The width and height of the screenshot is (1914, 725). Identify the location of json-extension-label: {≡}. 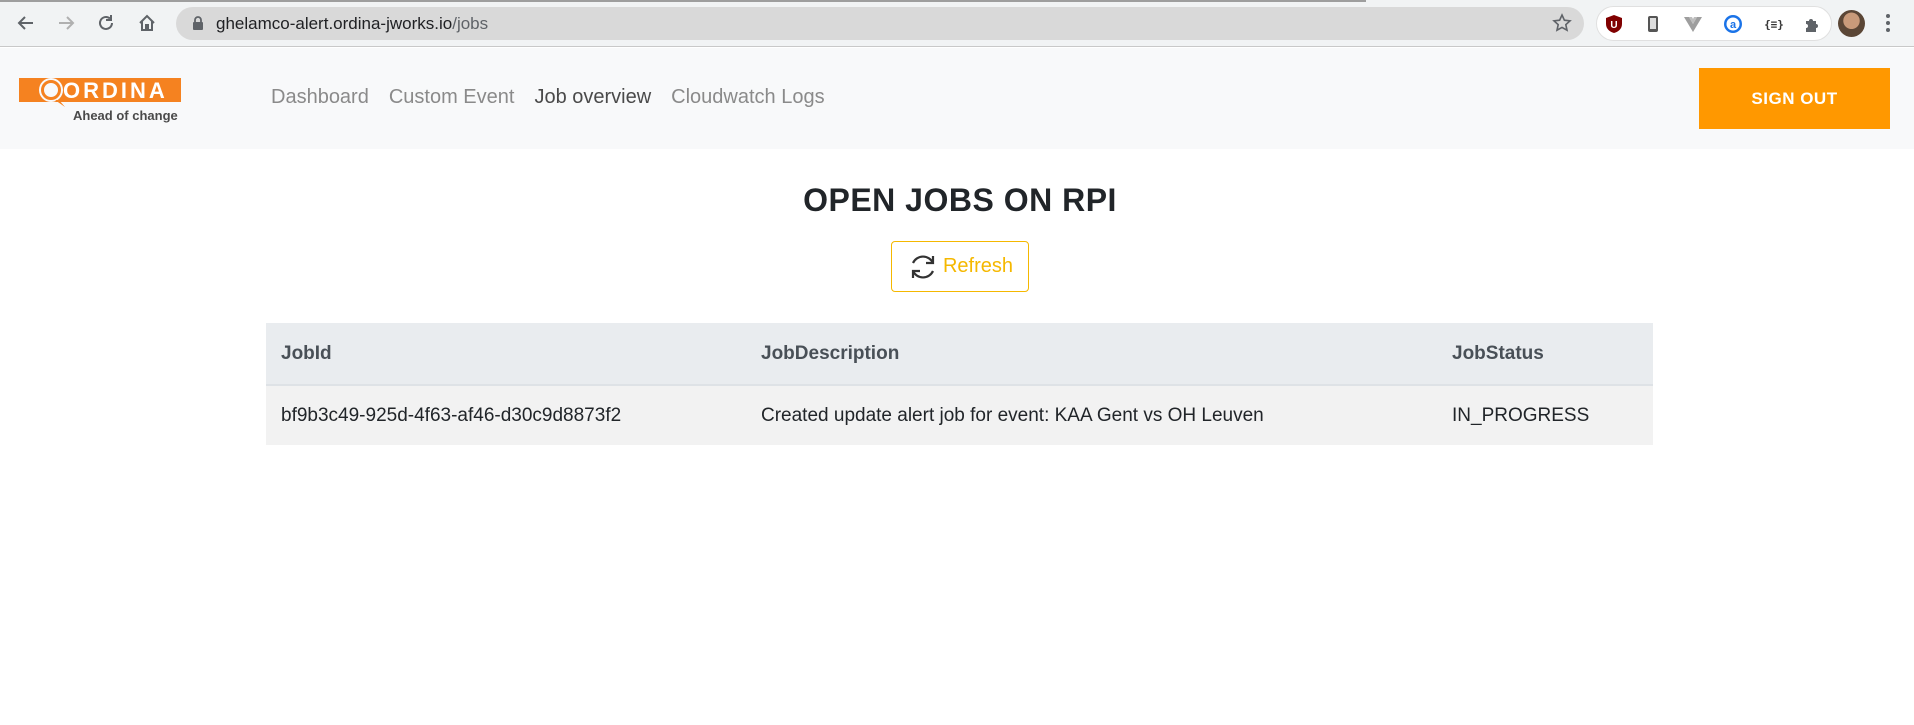
(1774, 24).